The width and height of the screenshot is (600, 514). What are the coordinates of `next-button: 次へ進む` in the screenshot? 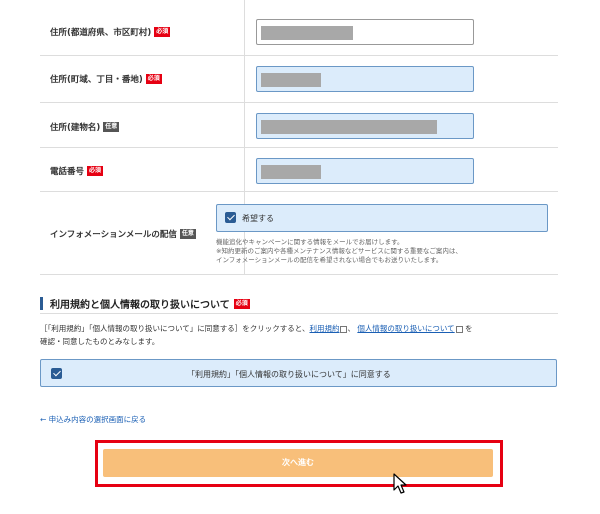 It's located at (298, 463).